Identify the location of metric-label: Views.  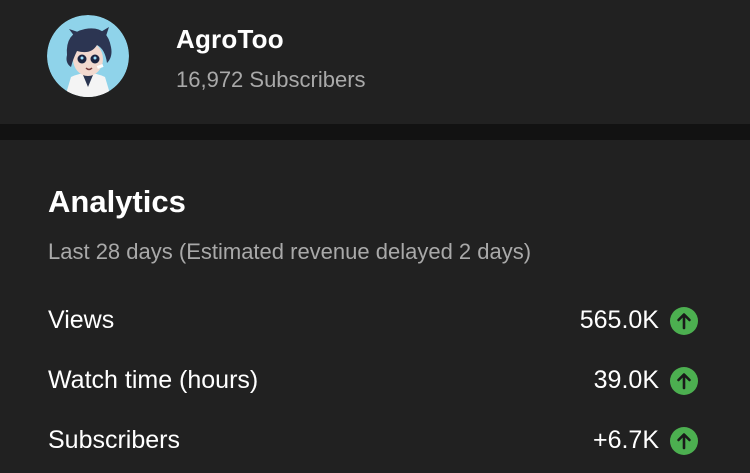
(81, 320).